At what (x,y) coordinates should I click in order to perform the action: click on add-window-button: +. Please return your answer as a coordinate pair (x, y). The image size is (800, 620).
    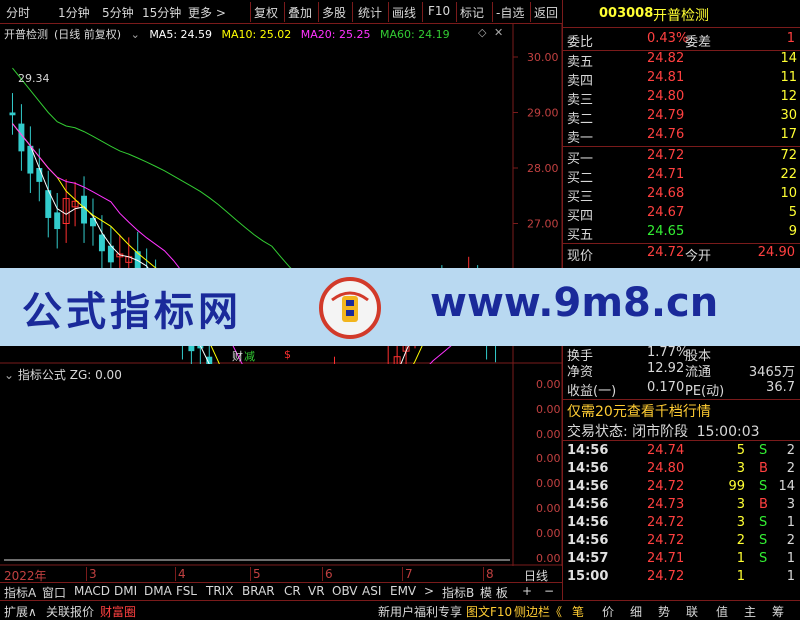
    Looking at the image, I should click on (527, 591).